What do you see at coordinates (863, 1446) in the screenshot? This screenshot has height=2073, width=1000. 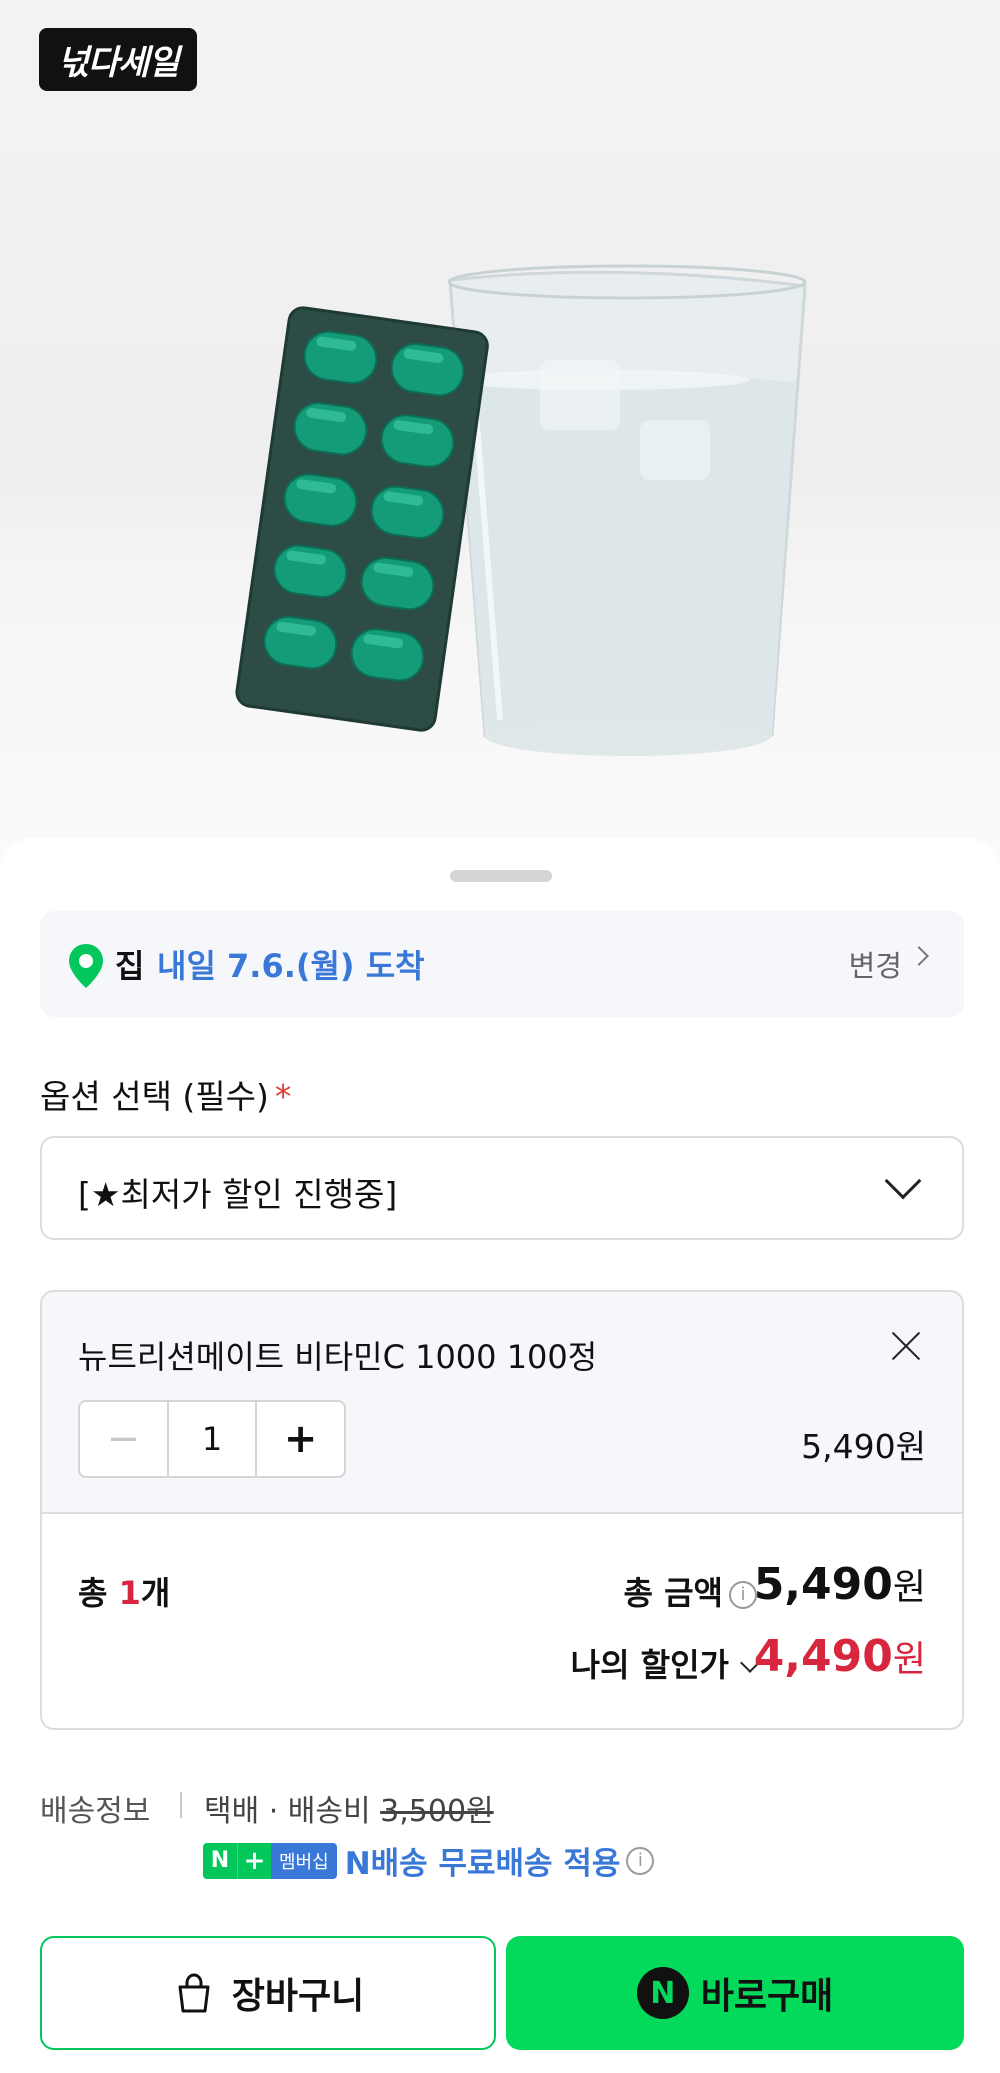 I see `item-price: 5,490원` at bounding box center [863, 1446].